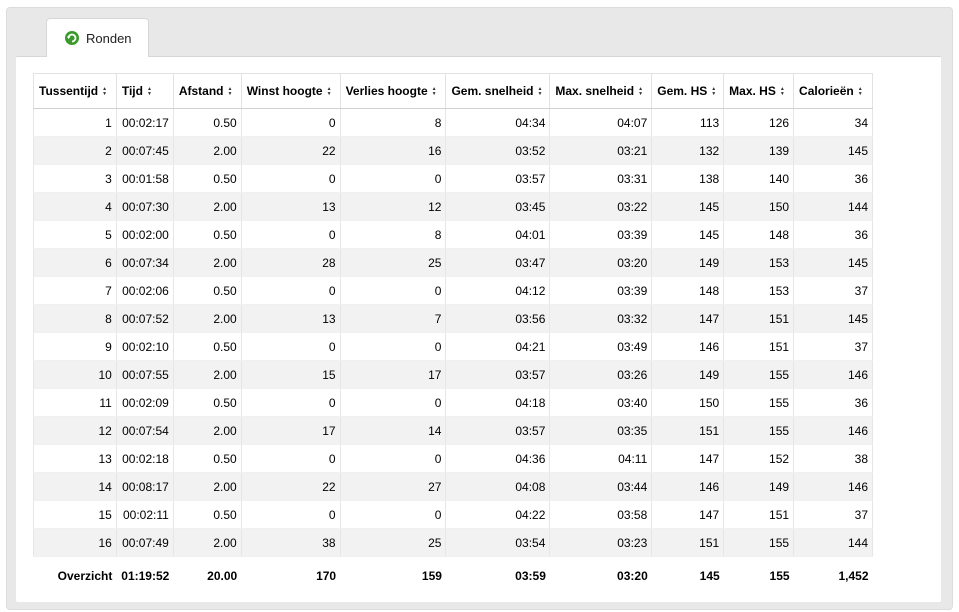  What do you see at coordinates (601, 458) in the screenshot?
I see `table-cell: 04:11` at bounding box center [601, 458].